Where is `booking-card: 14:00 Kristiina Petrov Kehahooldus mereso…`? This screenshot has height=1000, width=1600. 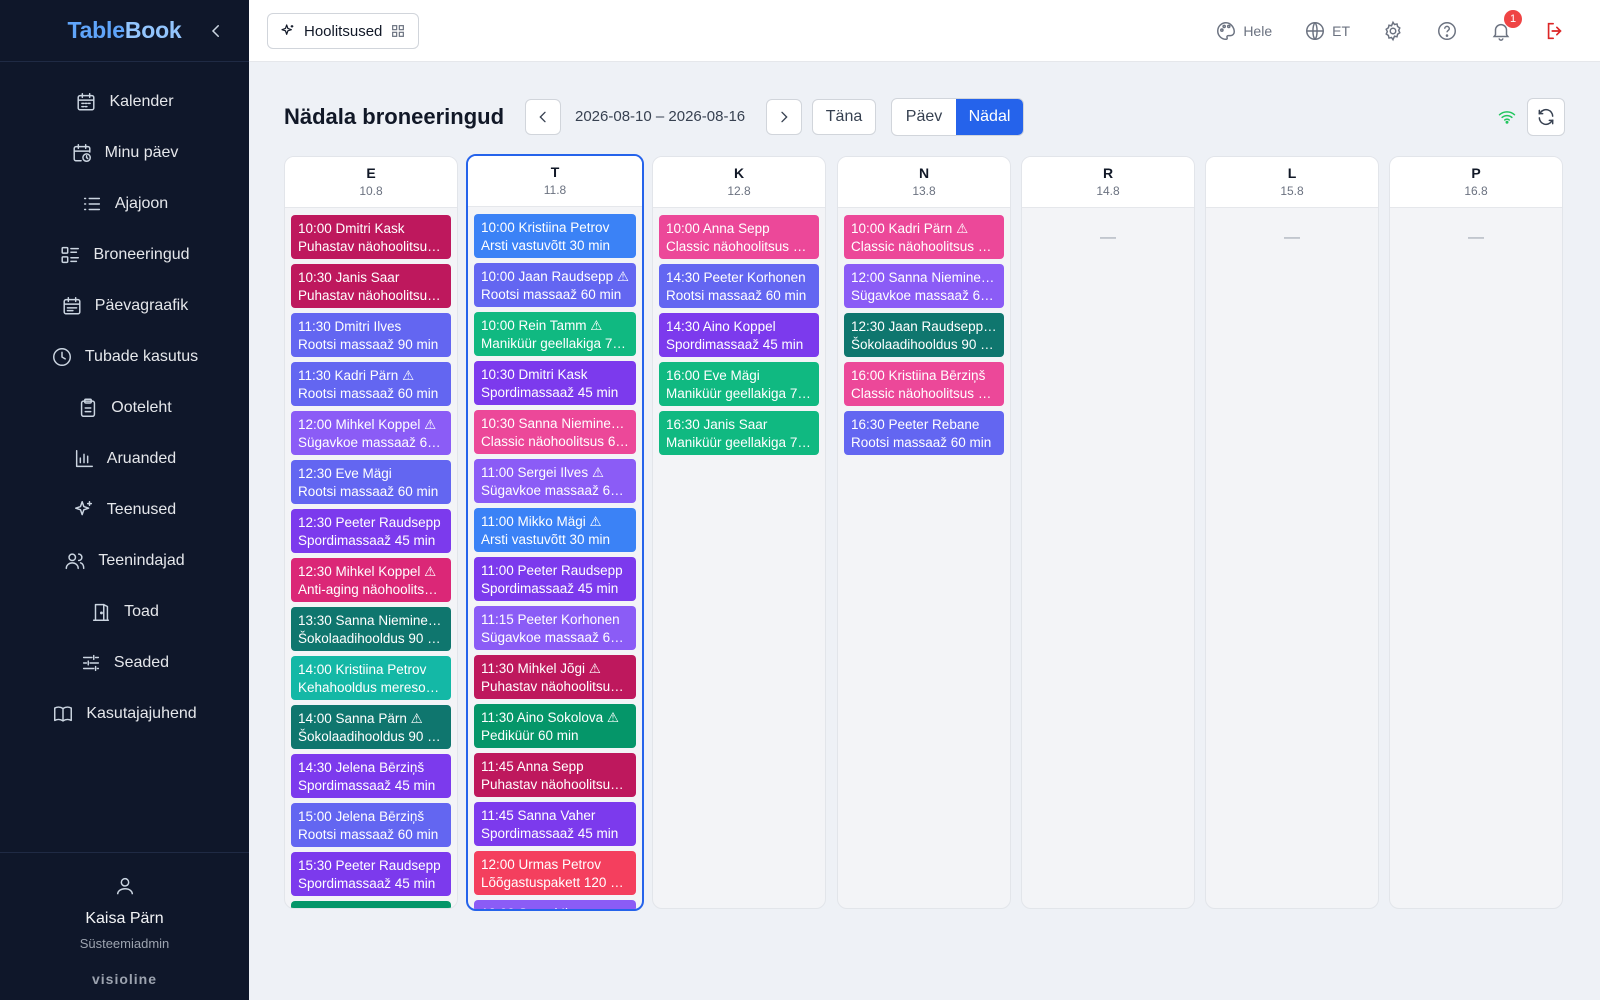 booking-card: 14:00 Kristiina Petrov Kehahooldus mereso… is located at coordinates (371, 678).